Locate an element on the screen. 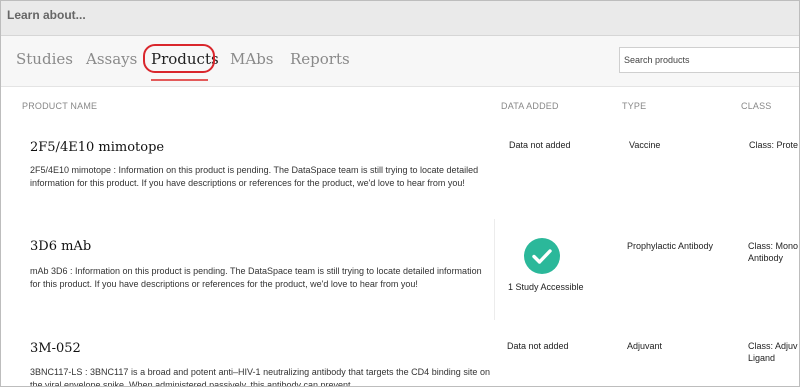 Image resolution: width=800 pixels, height=387 pixels. tab-reports: Reports is located at coordinates (320, 59).